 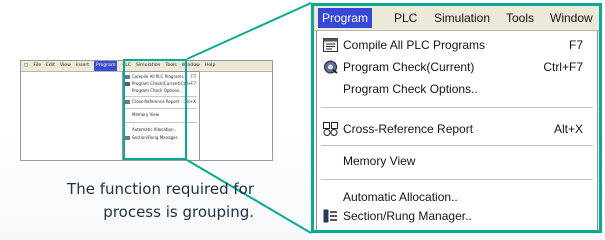 What do you see at coordinates (330, 216) in the screenshot?
I see `section-manager-icon` at bounding box center [330, 216].